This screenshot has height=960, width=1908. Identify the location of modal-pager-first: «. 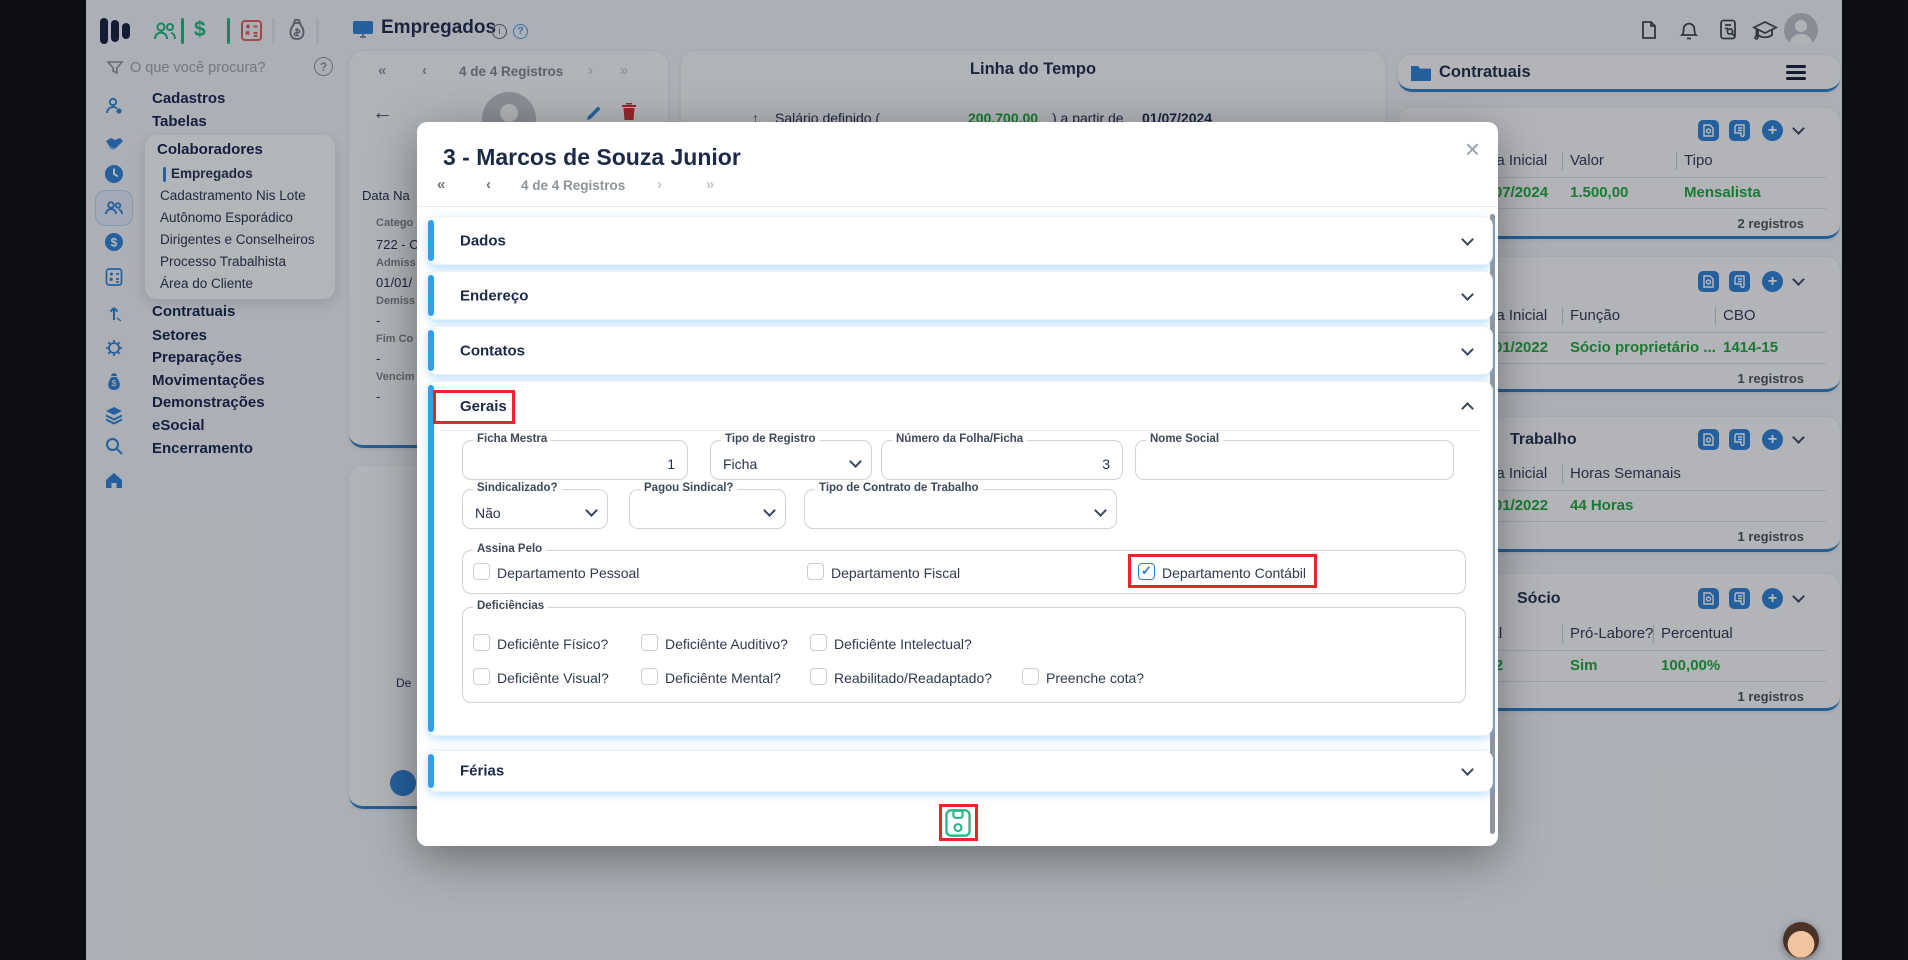
(441, 184).